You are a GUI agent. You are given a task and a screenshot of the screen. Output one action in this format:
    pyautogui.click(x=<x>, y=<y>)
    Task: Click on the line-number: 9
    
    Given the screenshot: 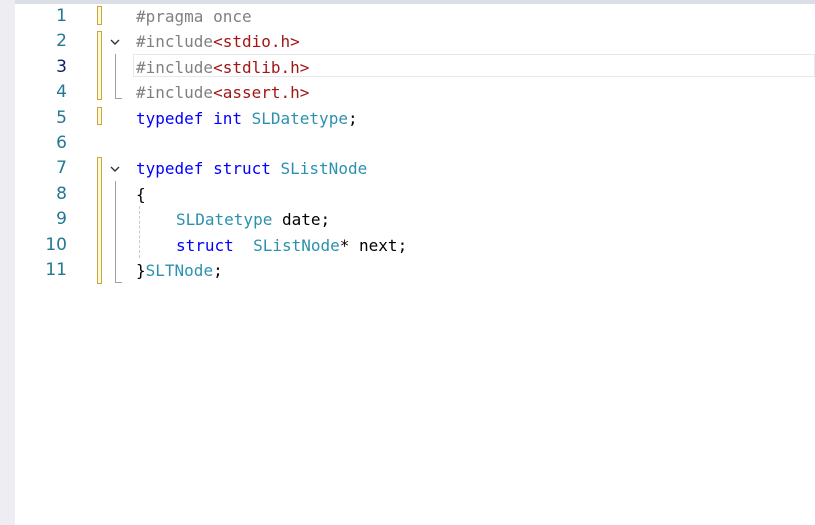 What is the action you would take?
    pyautogui.click(x=61, y=219)
    